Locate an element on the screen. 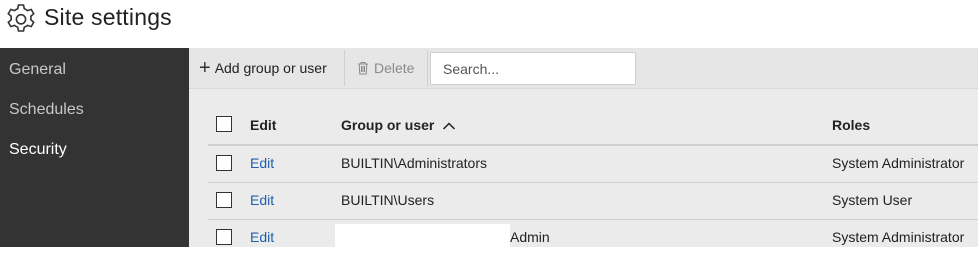 The image size is (978, 256). select-all-checkbox is located at coordinates (224, 124).